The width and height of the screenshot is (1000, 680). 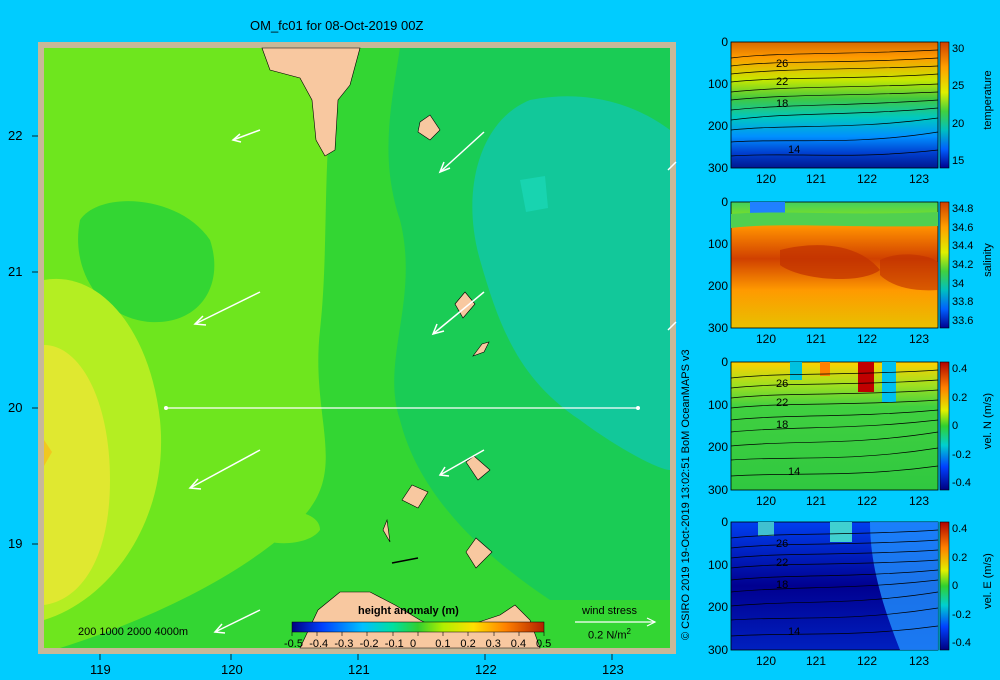 I want to click on colorbar-tick-label: 0.1, so click(x=443, y=644).